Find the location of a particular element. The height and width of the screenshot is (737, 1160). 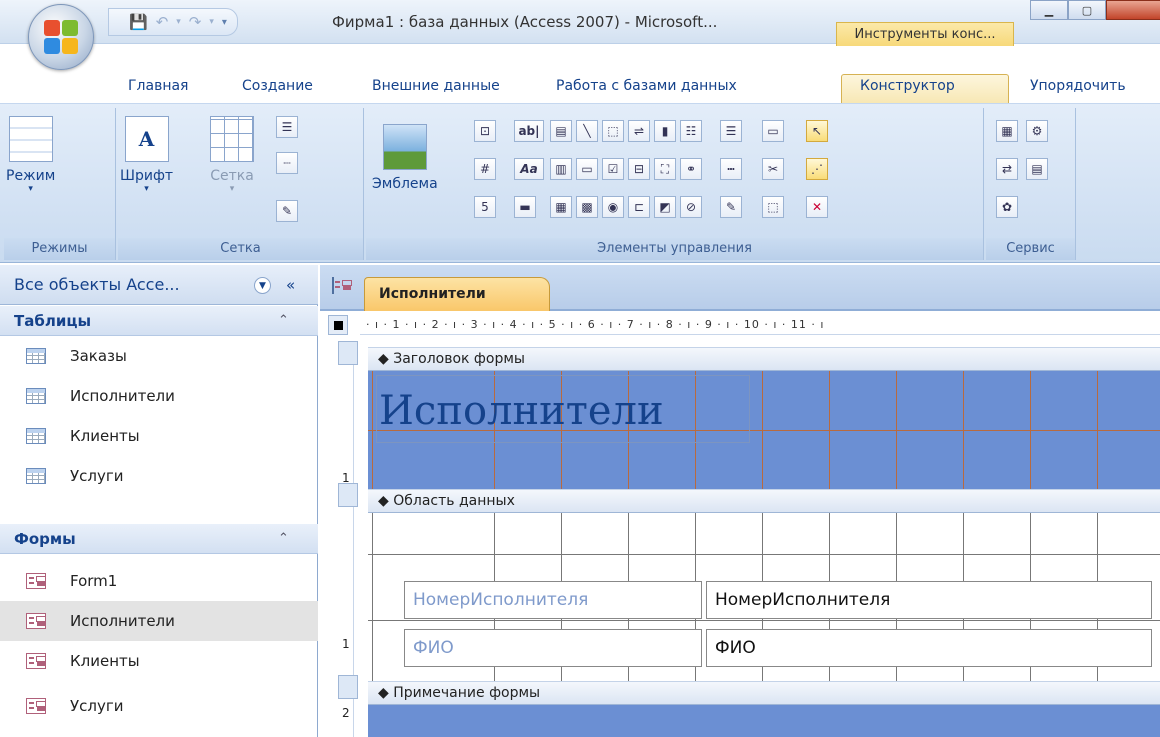

nav-item-table: Услуги is located at coordinates (159, 476).